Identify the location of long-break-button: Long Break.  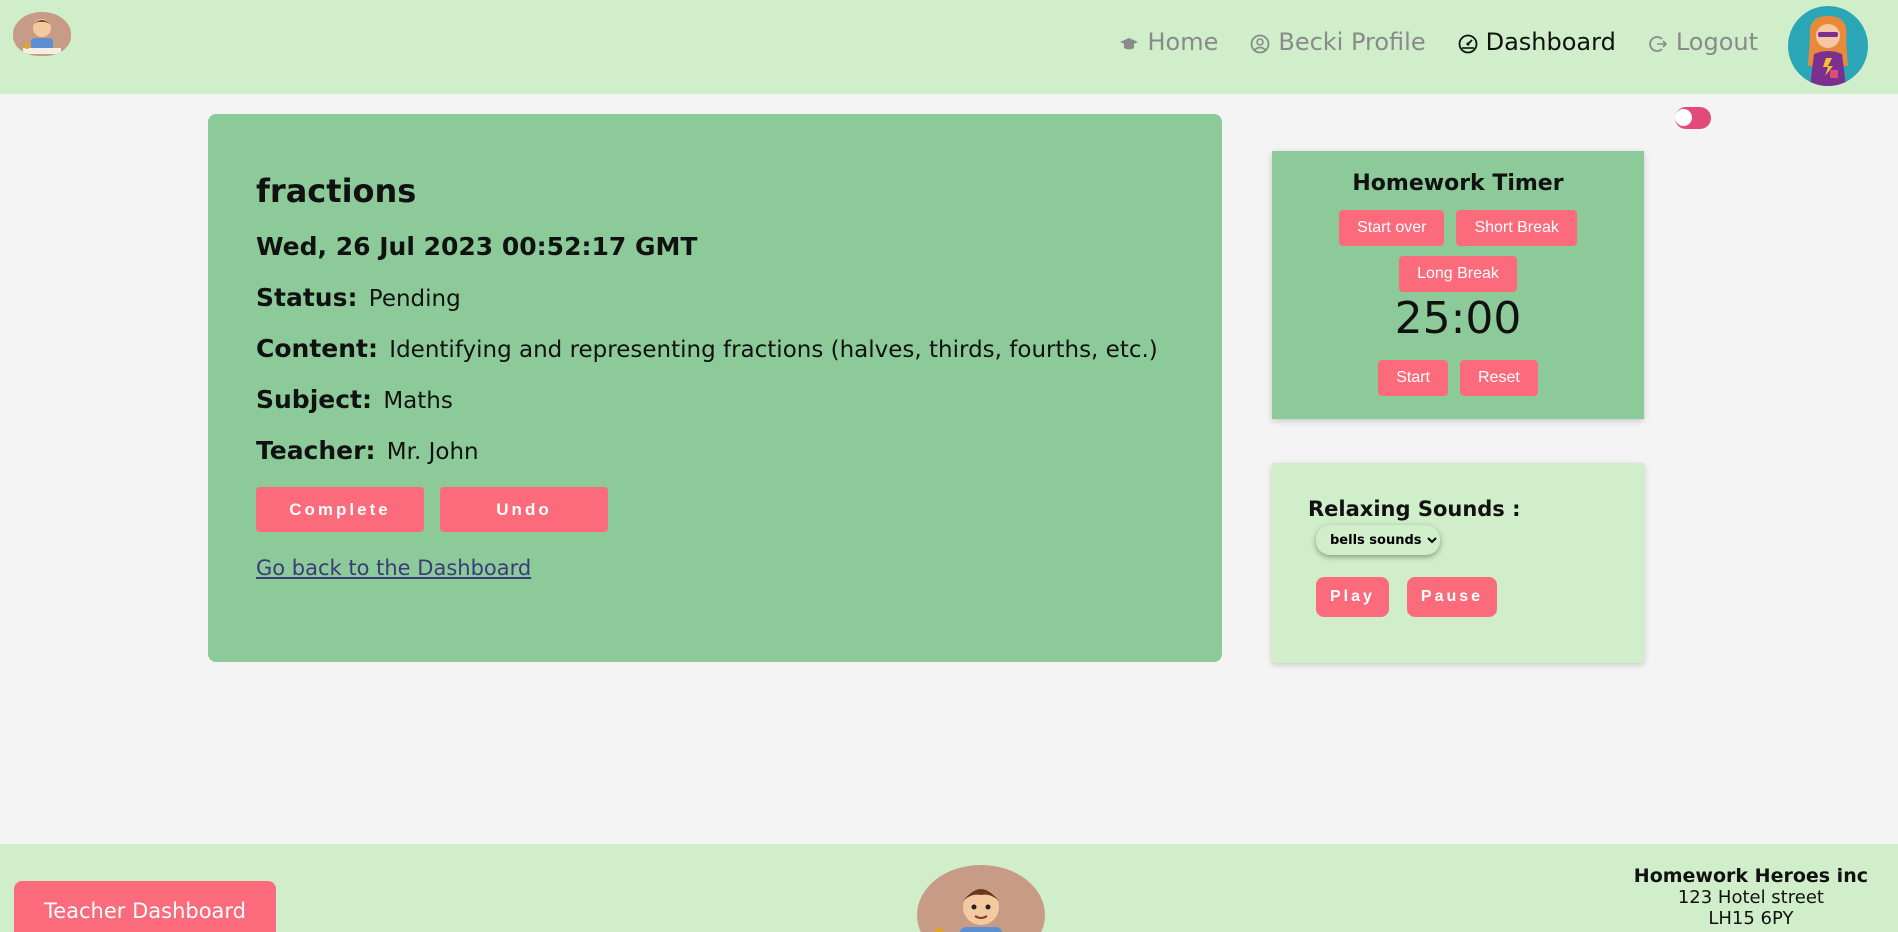
(1458, 274).